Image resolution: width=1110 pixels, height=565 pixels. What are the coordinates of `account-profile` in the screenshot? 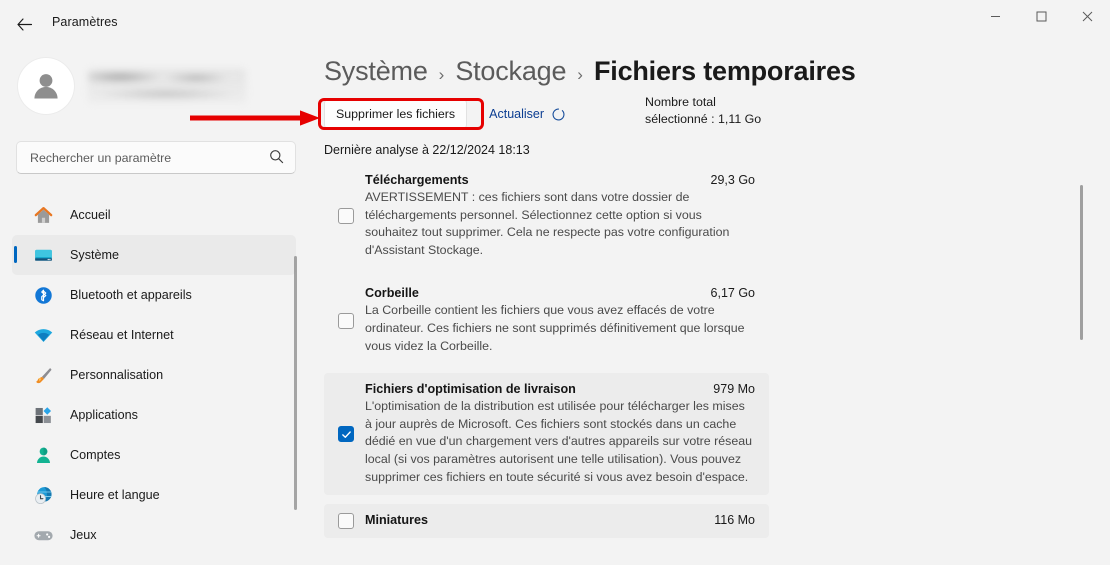 It's located at (132, 86).